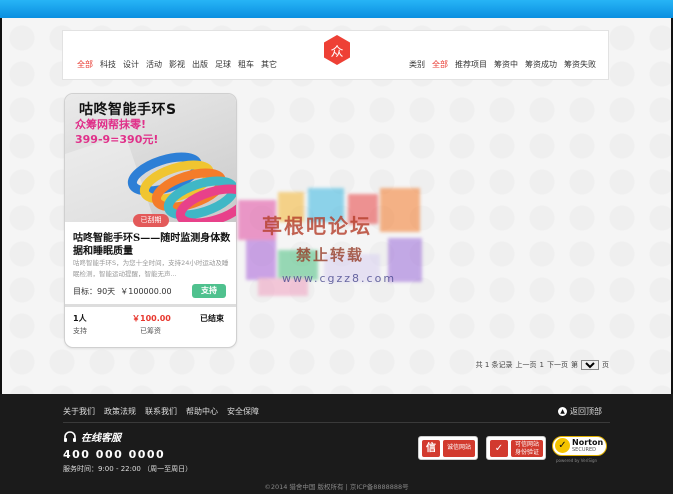 This screenshot has height=494, width=673. Describe the element at coordinates (151, 318) in the screenshot. I see `raised-value: ￥100.00` at that location.